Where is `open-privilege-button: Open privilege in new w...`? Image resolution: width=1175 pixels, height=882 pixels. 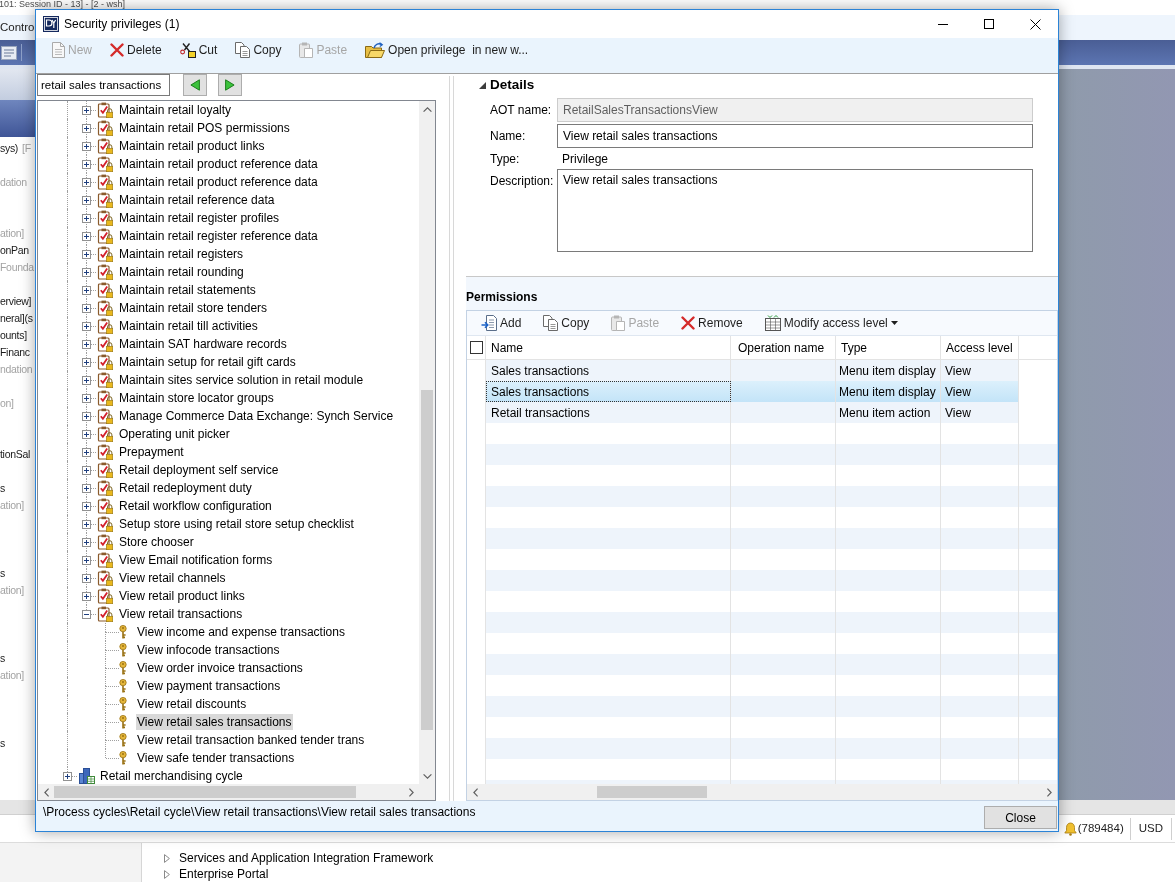
open-privilege-button: Open privilege in new w... is located at coordinates (447, 50).